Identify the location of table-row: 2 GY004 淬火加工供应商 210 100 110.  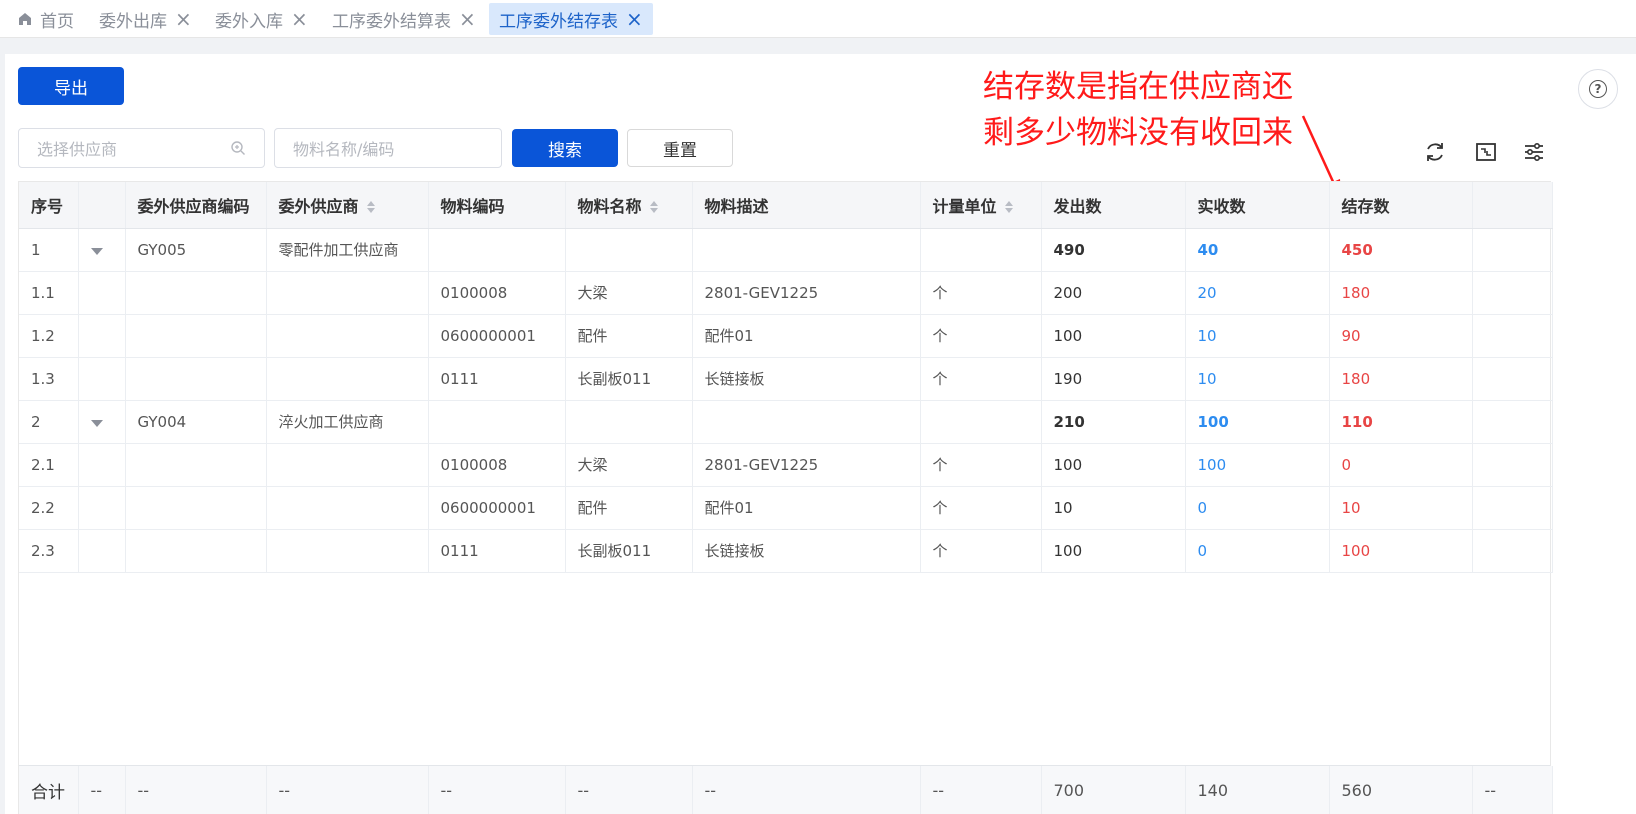
(786, 422).